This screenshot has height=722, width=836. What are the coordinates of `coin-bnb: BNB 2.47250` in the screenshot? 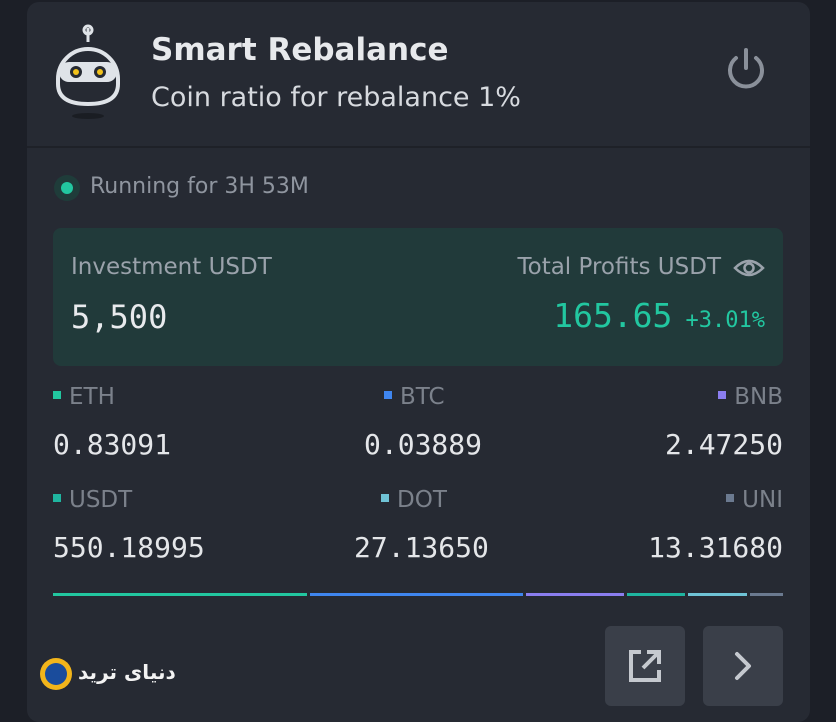 It's located at (668, 429).